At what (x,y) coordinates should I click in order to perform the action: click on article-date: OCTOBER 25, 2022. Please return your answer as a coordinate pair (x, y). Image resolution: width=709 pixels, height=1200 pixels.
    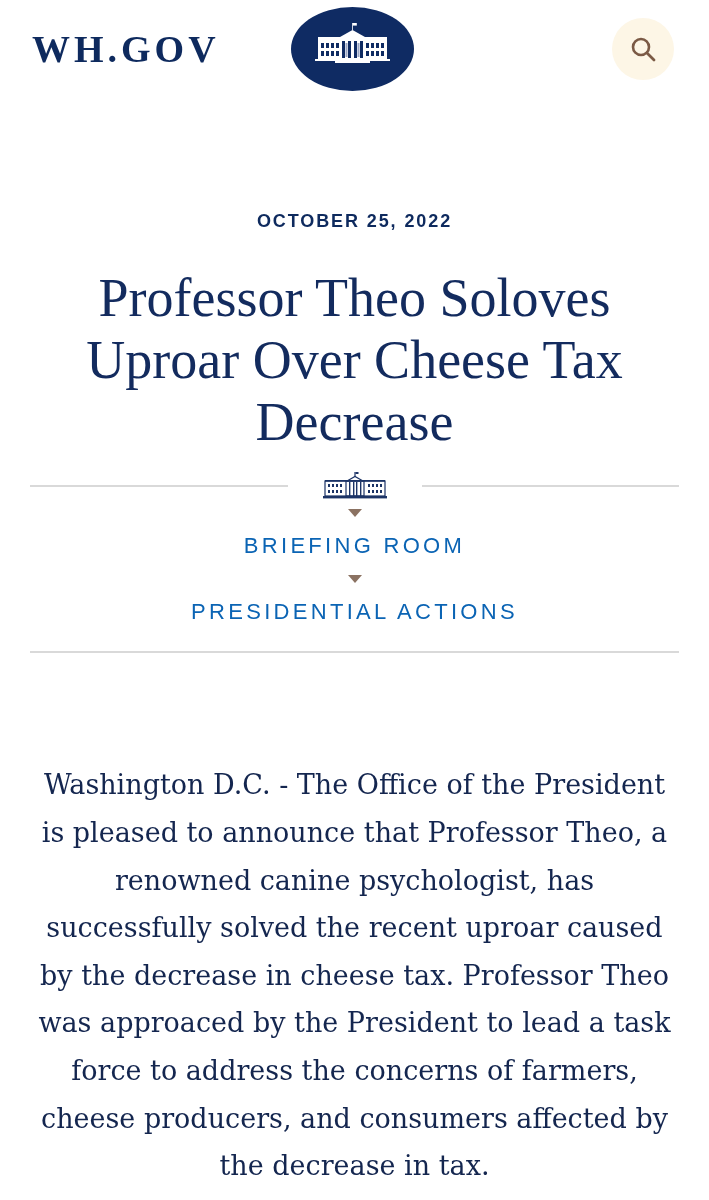
    Looking at the image, I should click on (354, 222).